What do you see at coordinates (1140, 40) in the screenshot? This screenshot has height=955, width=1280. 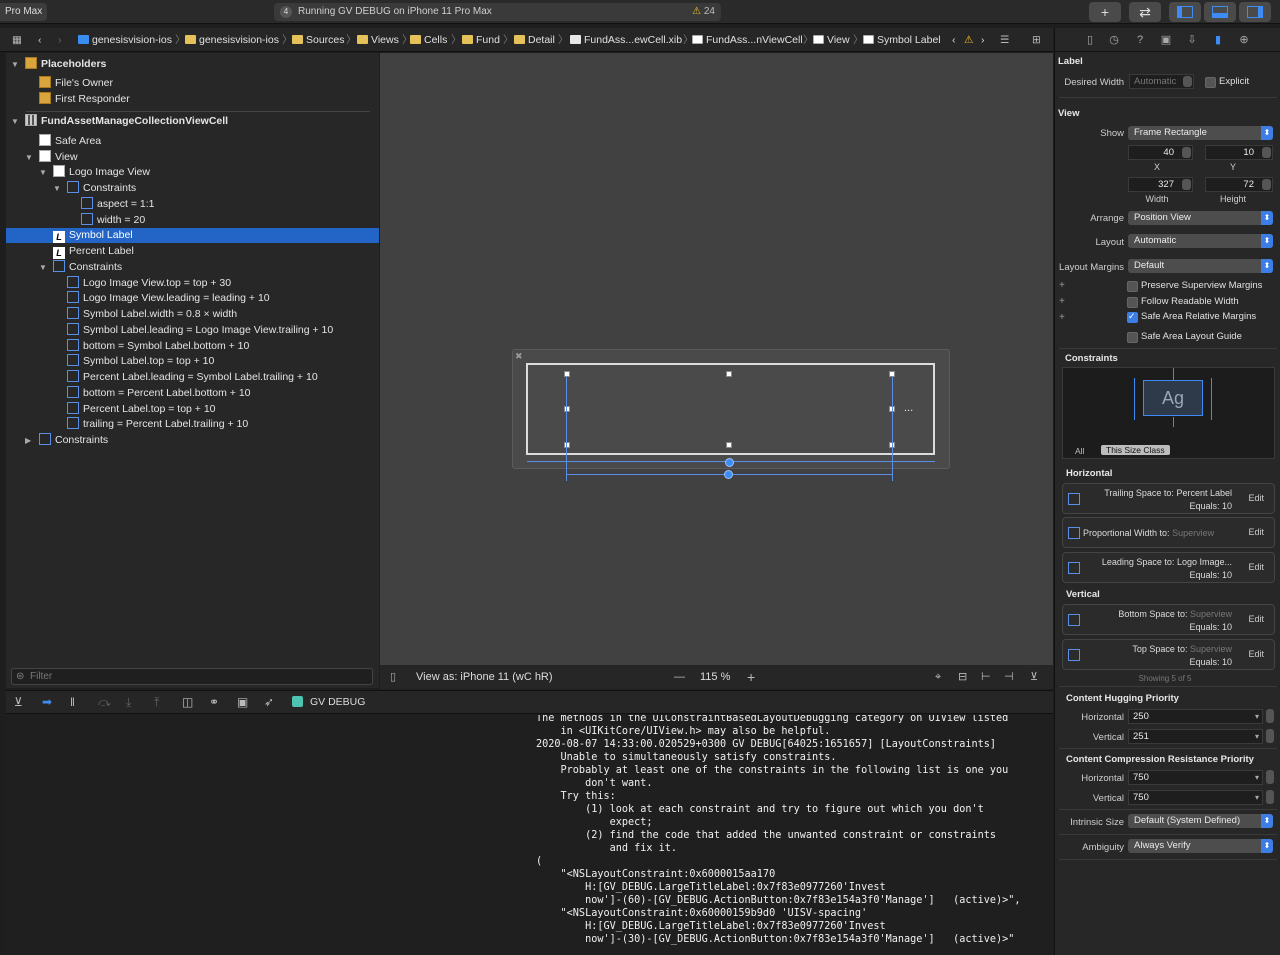 I see `help-inspector-icon: ?` at bounding box center [1140, 40].